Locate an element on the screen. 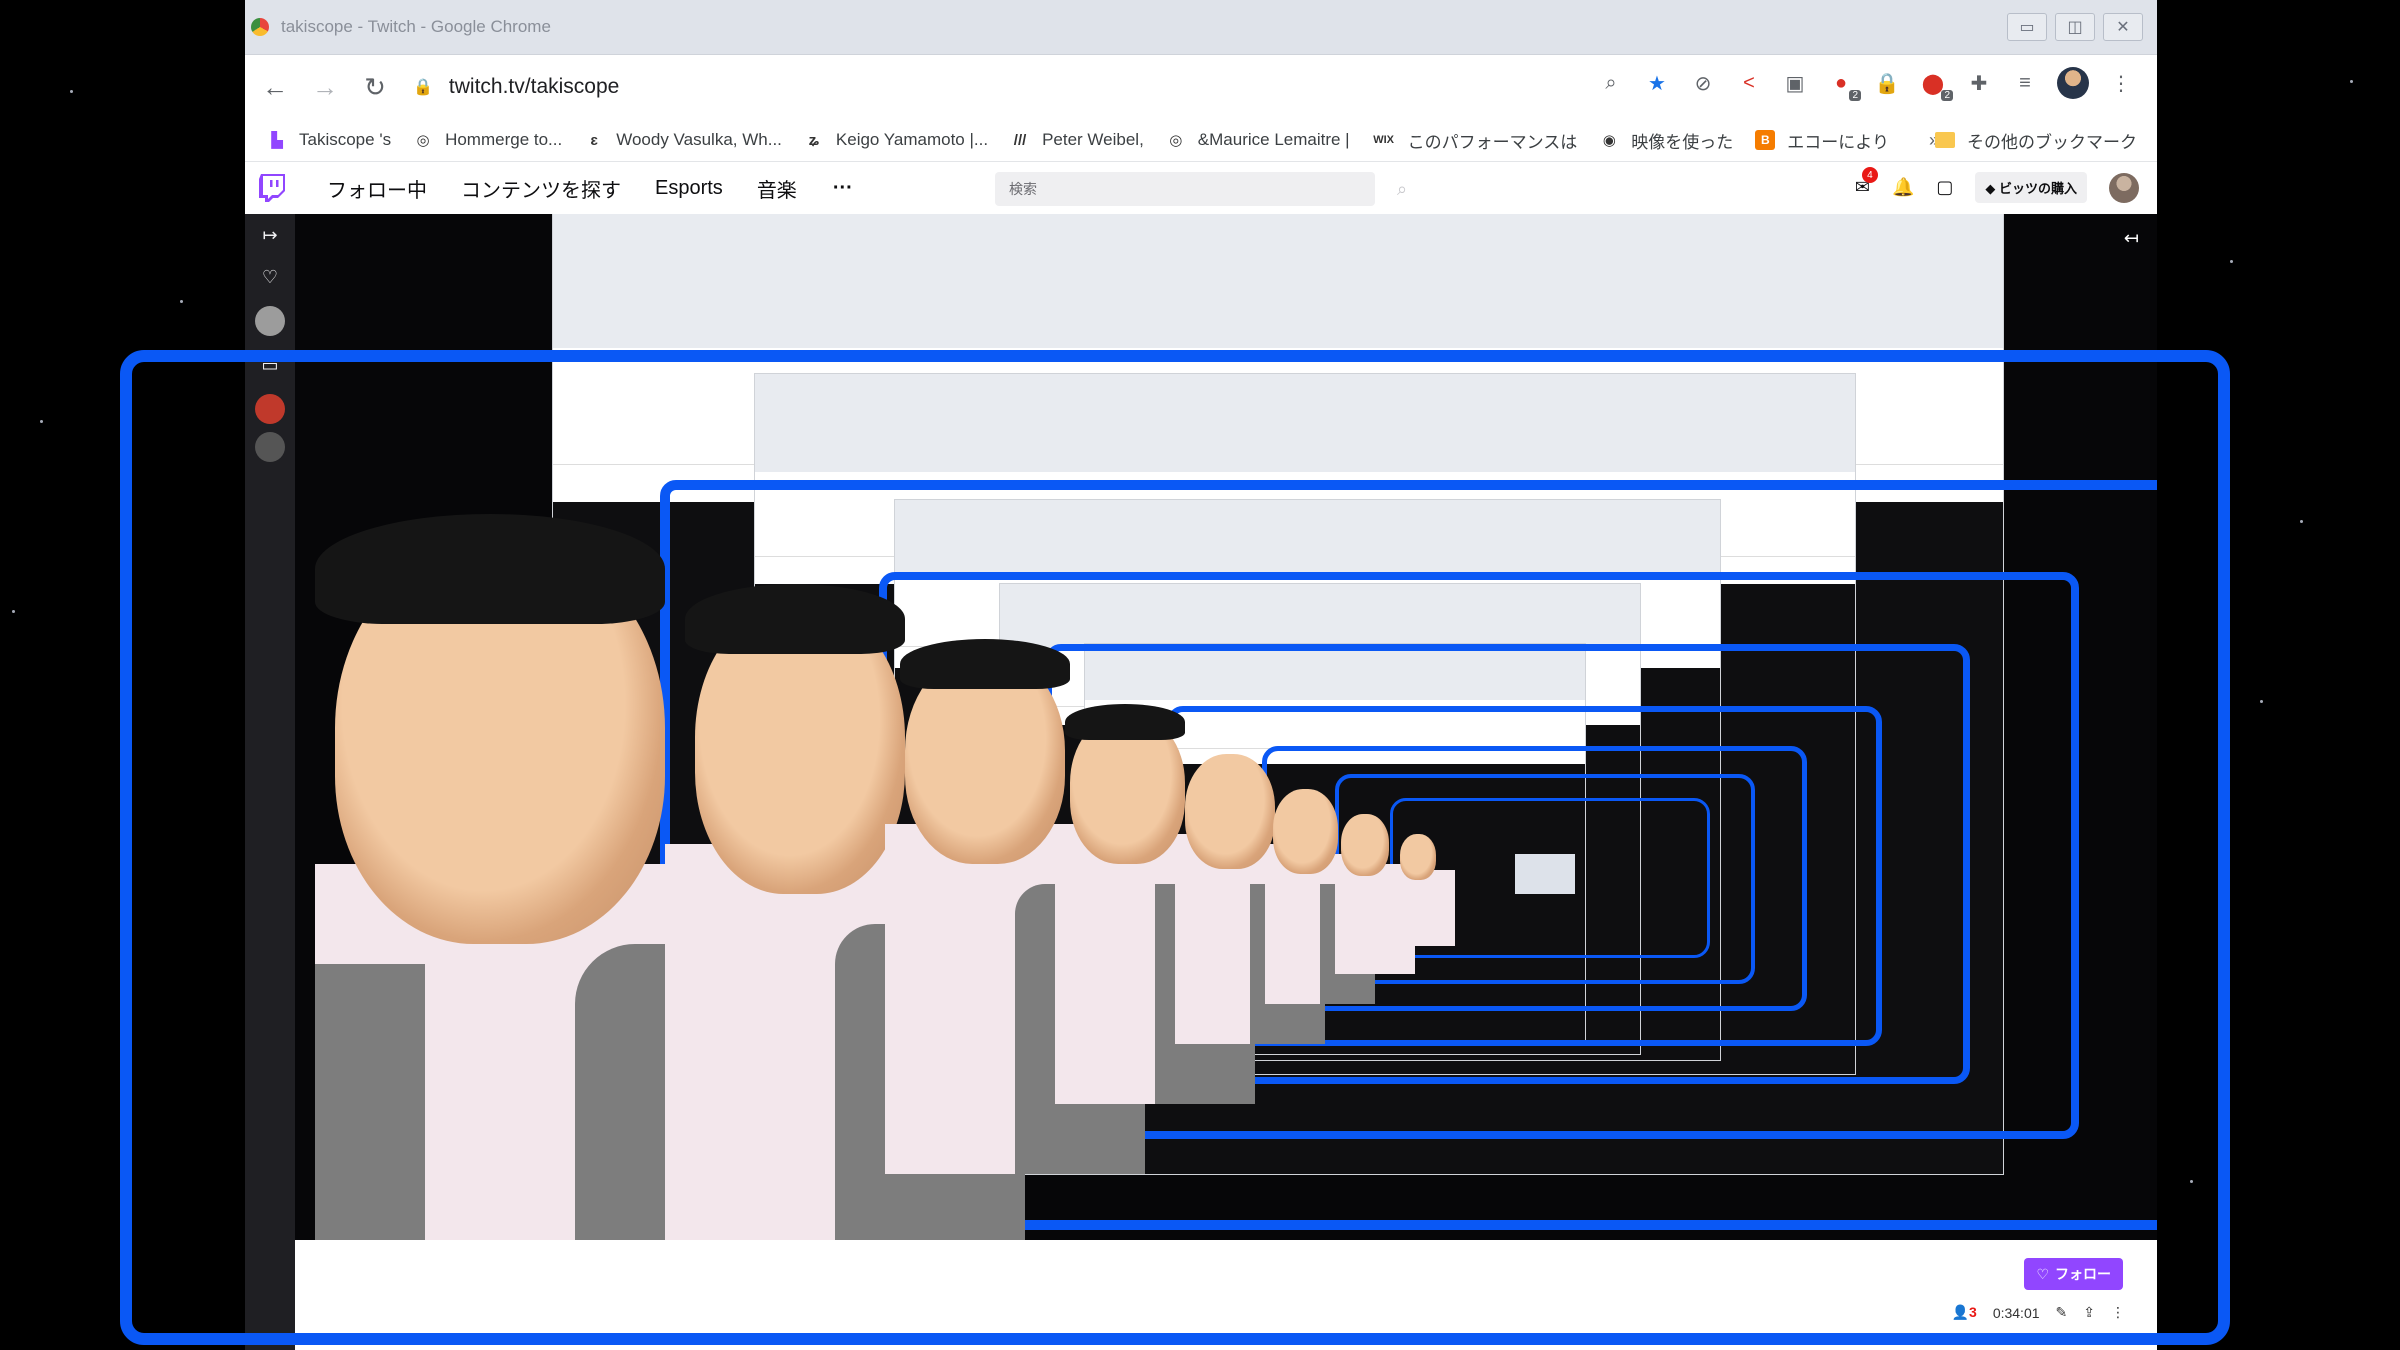  lock-extension-icon: 🔒 is located at coordinates (1887, 83).